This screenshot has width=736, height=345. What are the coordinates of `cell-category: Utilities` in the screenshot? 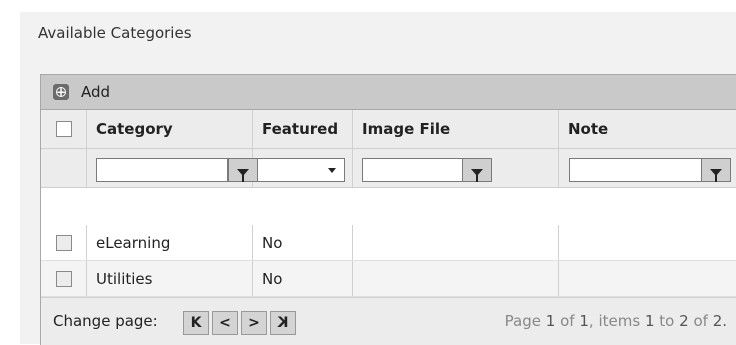 It's located at (170, 278).